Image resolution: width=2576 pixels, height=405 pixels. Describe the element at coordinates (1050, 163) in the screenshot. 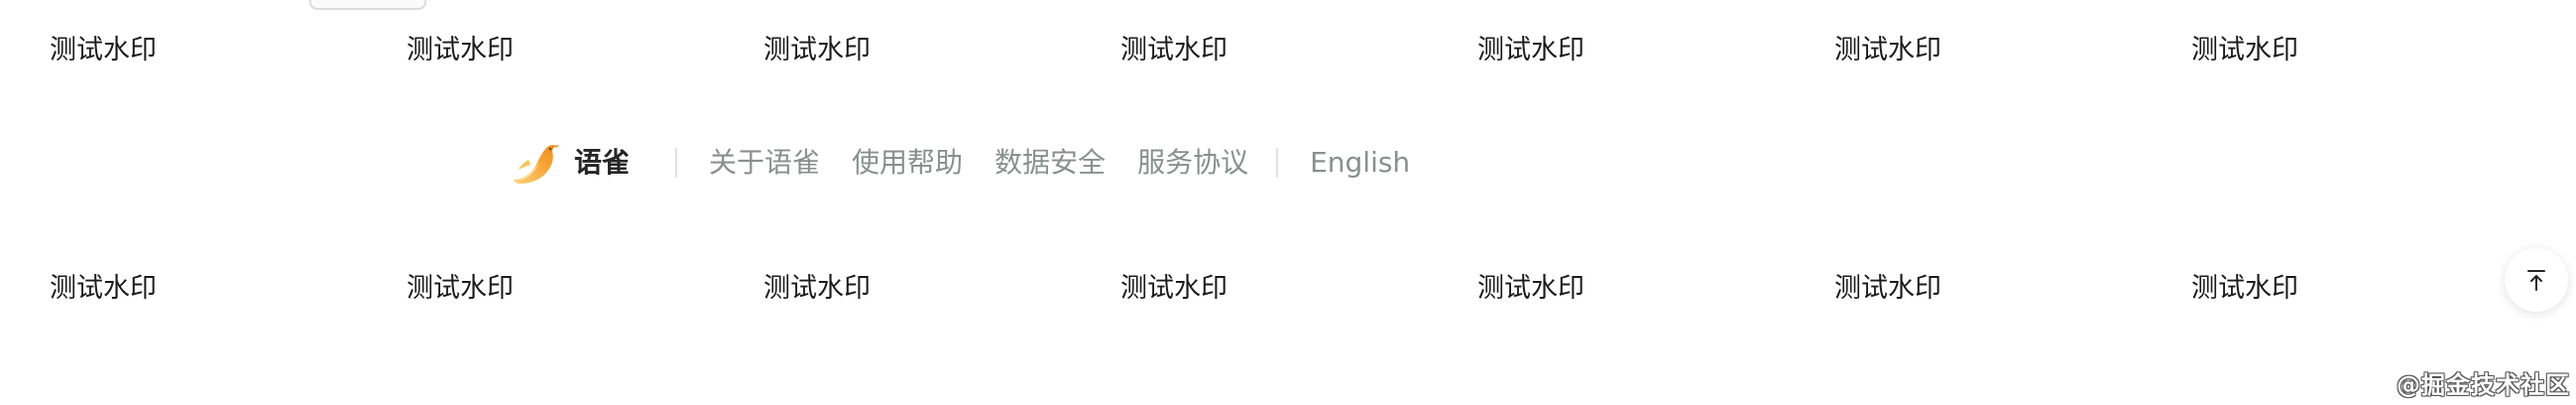

I see `footer-link-security: 数据安全` at that location.